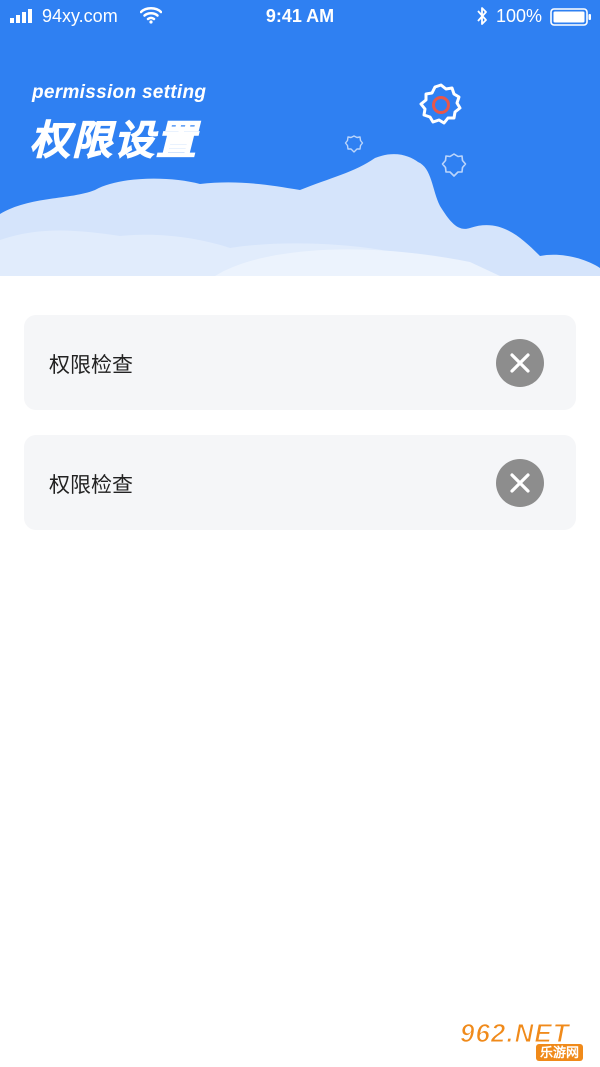  Describe the element at coordinates (570, 17) in the screenshot. I see `battery-icon` at that location.